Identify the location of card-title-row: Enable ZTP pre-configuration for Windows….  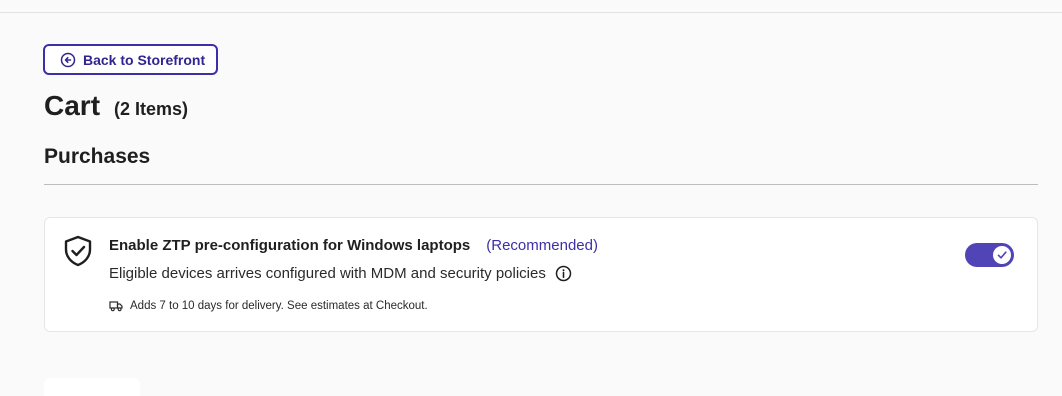
(353, 245).